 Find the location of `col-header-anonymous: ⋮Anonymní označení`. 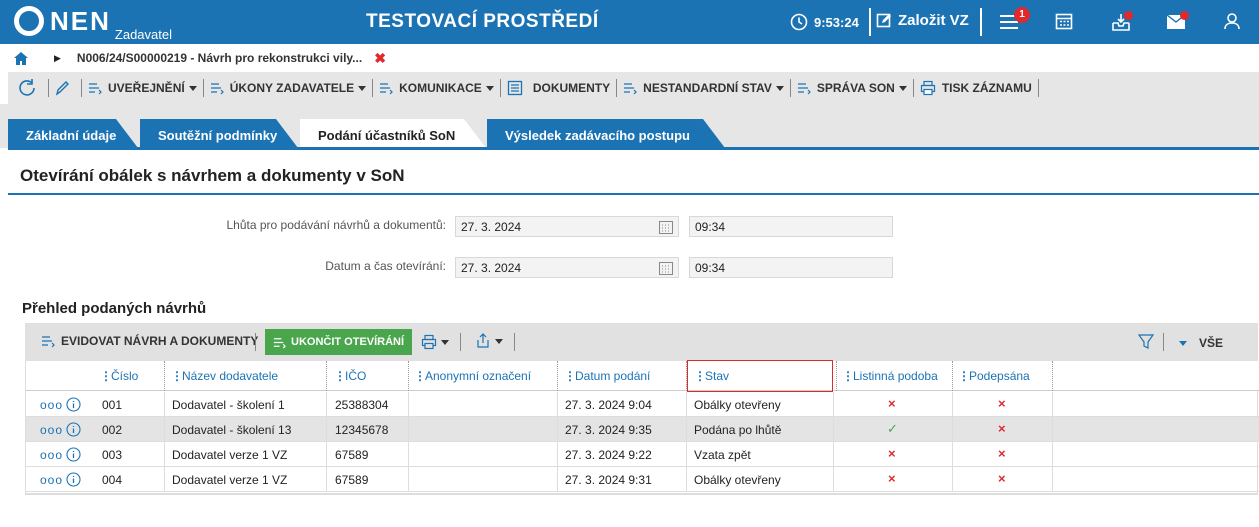

col-header-anonymous: ⋮Anonymní označení is located at coordinates (472, 376).